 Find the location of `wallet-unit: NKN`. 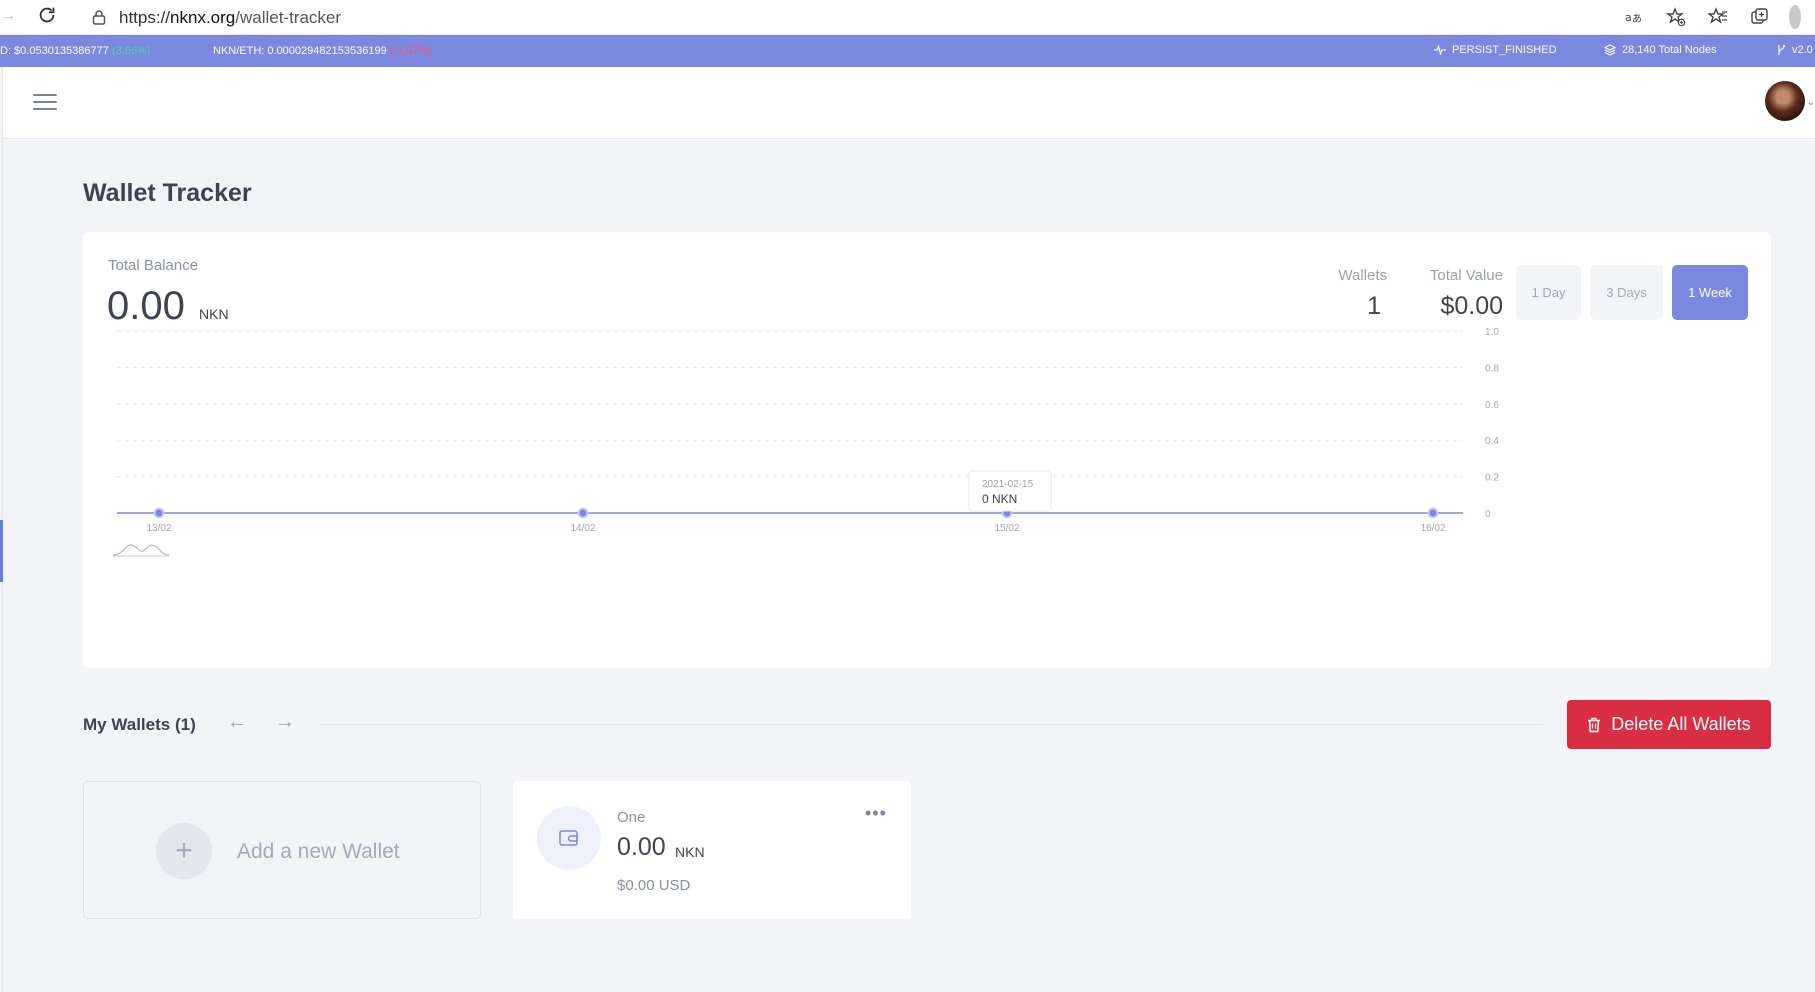

wallet-unit: NKN is located at coordinates (690, 852).